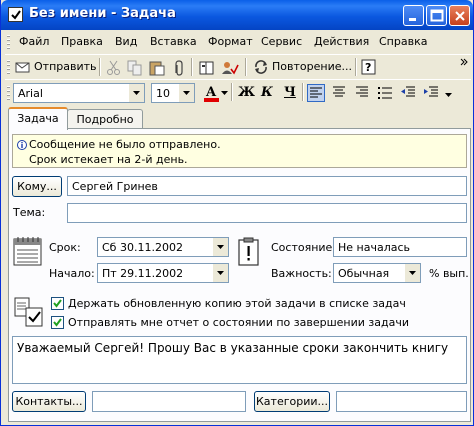 This screenshot has height=426, width=474. Describe the element at coordinates (267, 213) in the screenshot. I see `subject-field` at that location.